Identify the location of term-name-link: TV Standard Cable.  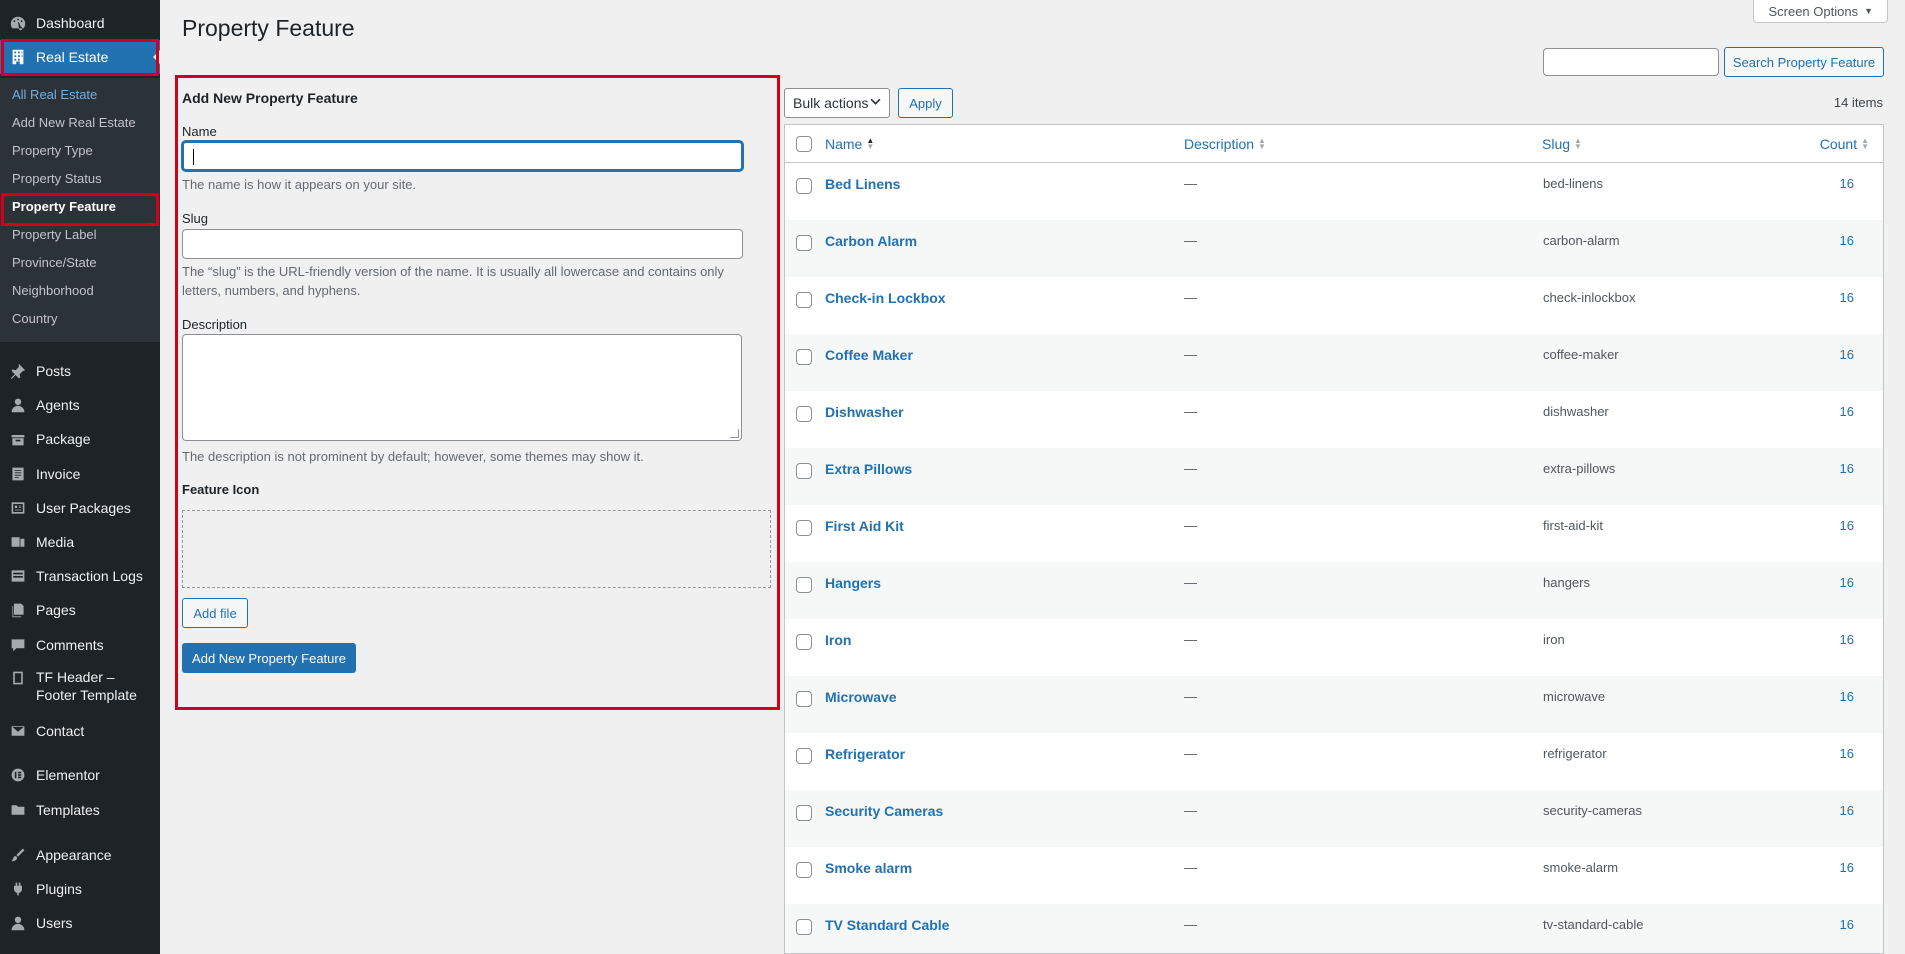
(887, 925).